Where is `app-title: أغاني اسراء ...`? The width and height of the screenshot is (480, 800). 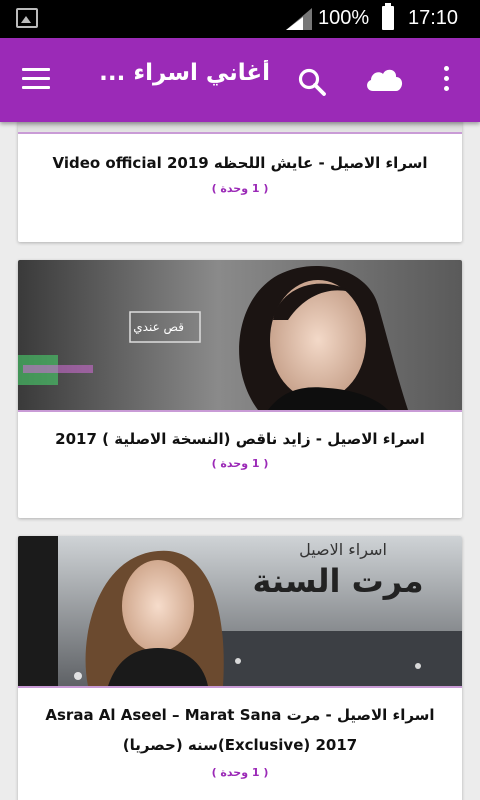
app-title: أغاني اسراء ... is located at coordinates (185, 73).